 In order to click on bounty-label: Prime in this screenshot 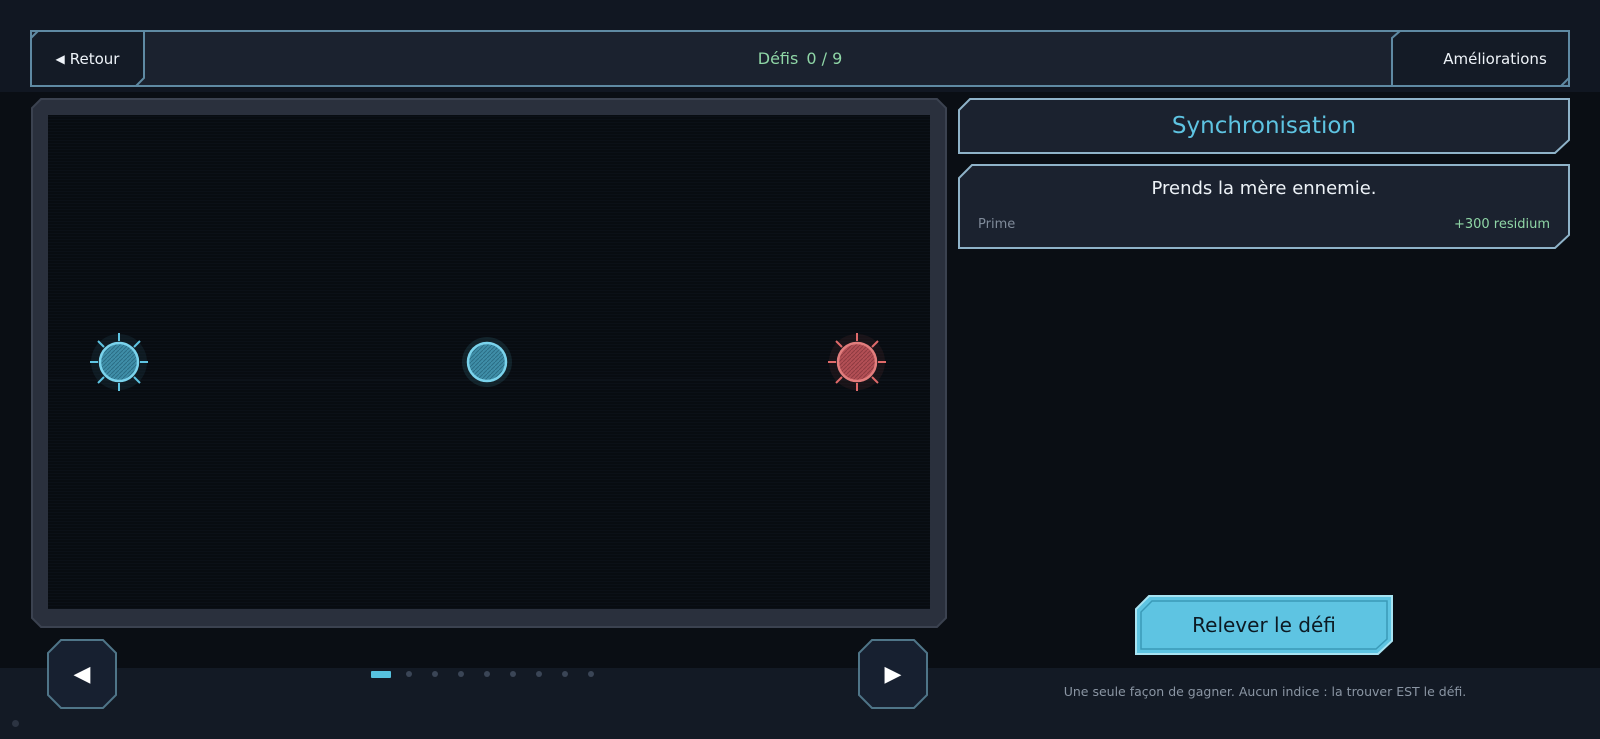, I will do `click(997, 224)`.